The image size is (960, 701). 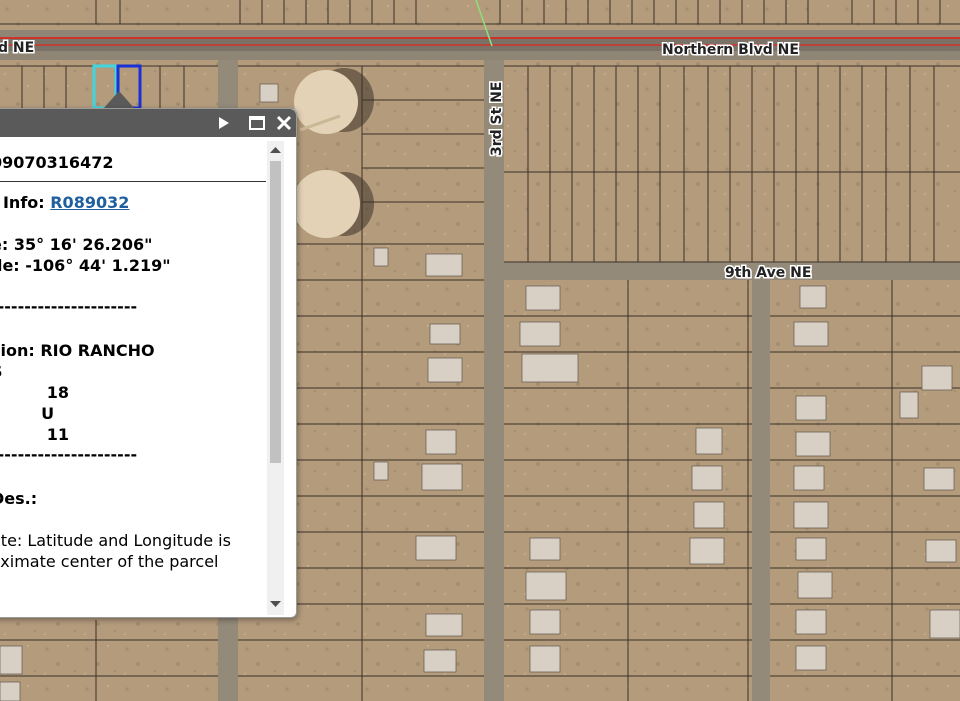 What do you see at coordinates (57, 434) in the screenshot?
I see `value-row-3: 11` at bounding box center [57, 434].